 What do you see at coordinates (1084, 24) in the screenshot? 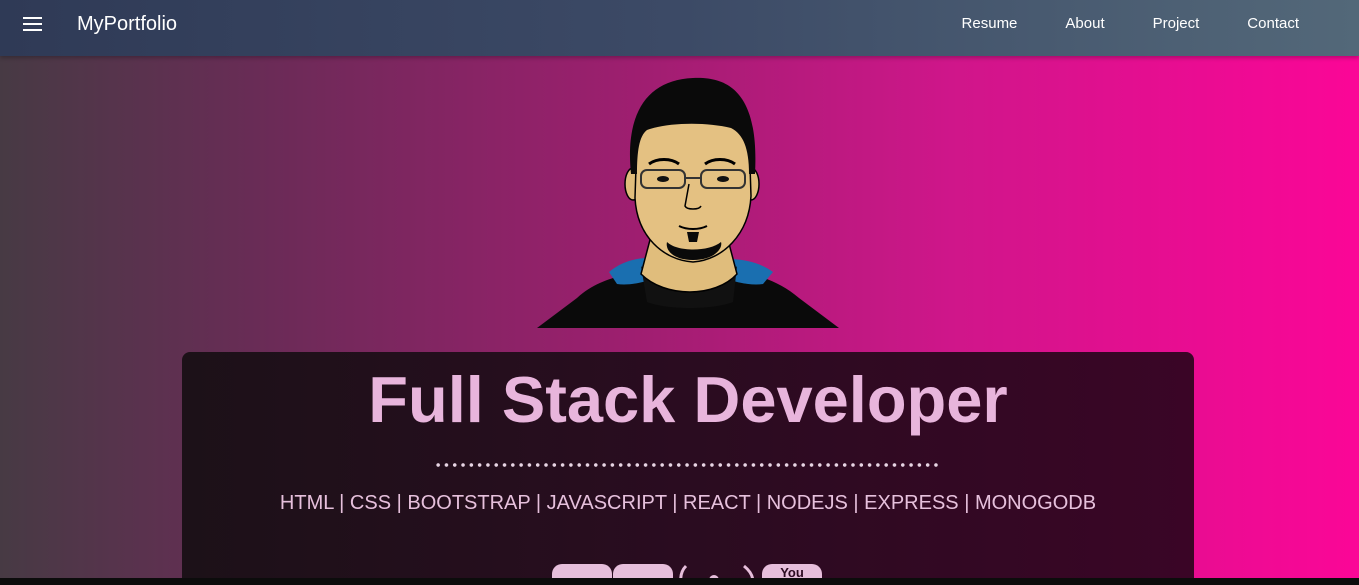
I see `nav-link-about: About` at bounding box center [1084, 24].